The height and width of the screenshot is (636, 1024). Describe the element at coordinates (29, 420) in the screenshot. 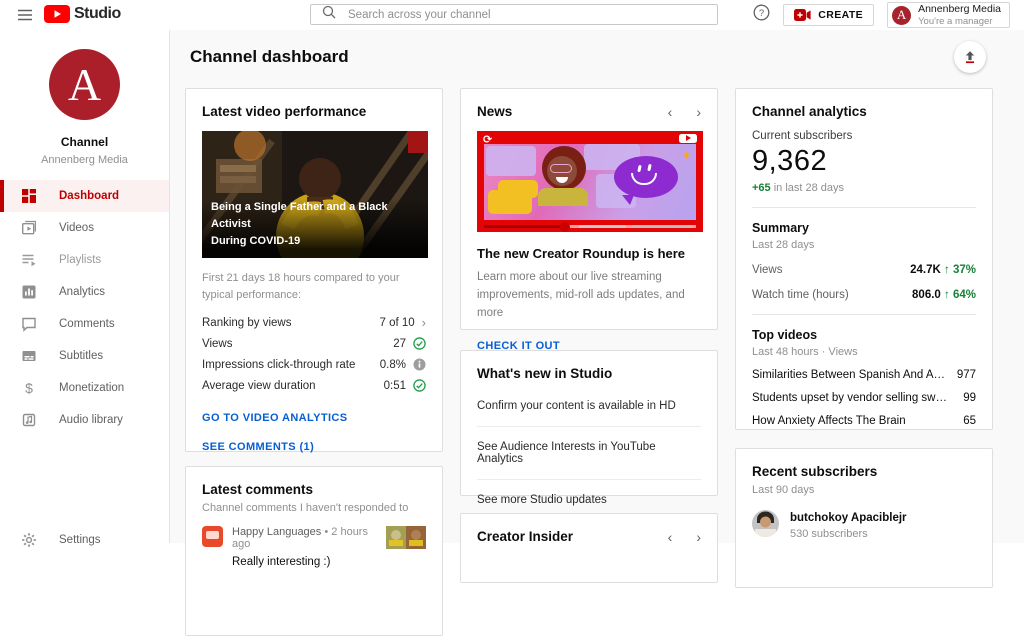

I see `audio-library-icon` at that location.